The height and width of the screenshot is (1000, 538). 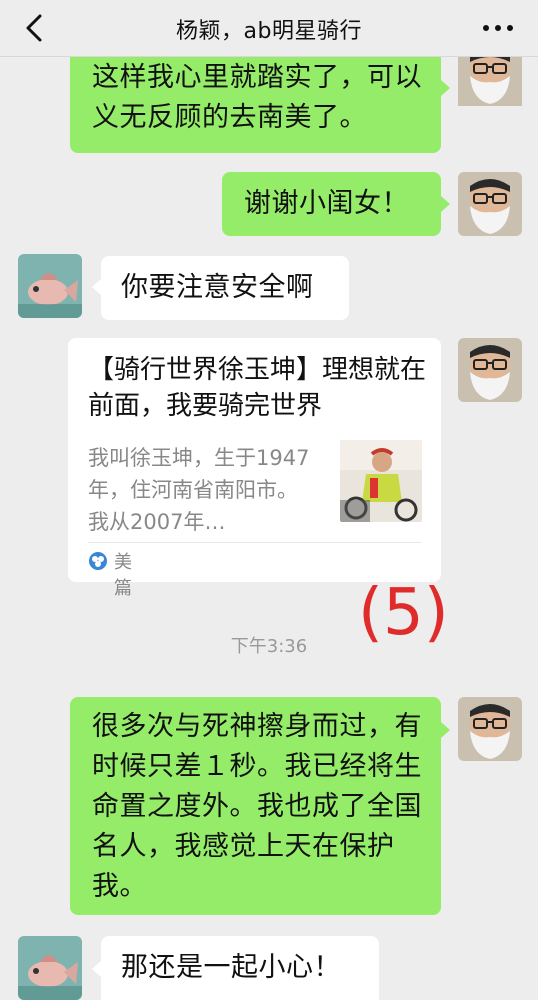 I want to click on link-card-thumbnail, so click(x=381, y=481).